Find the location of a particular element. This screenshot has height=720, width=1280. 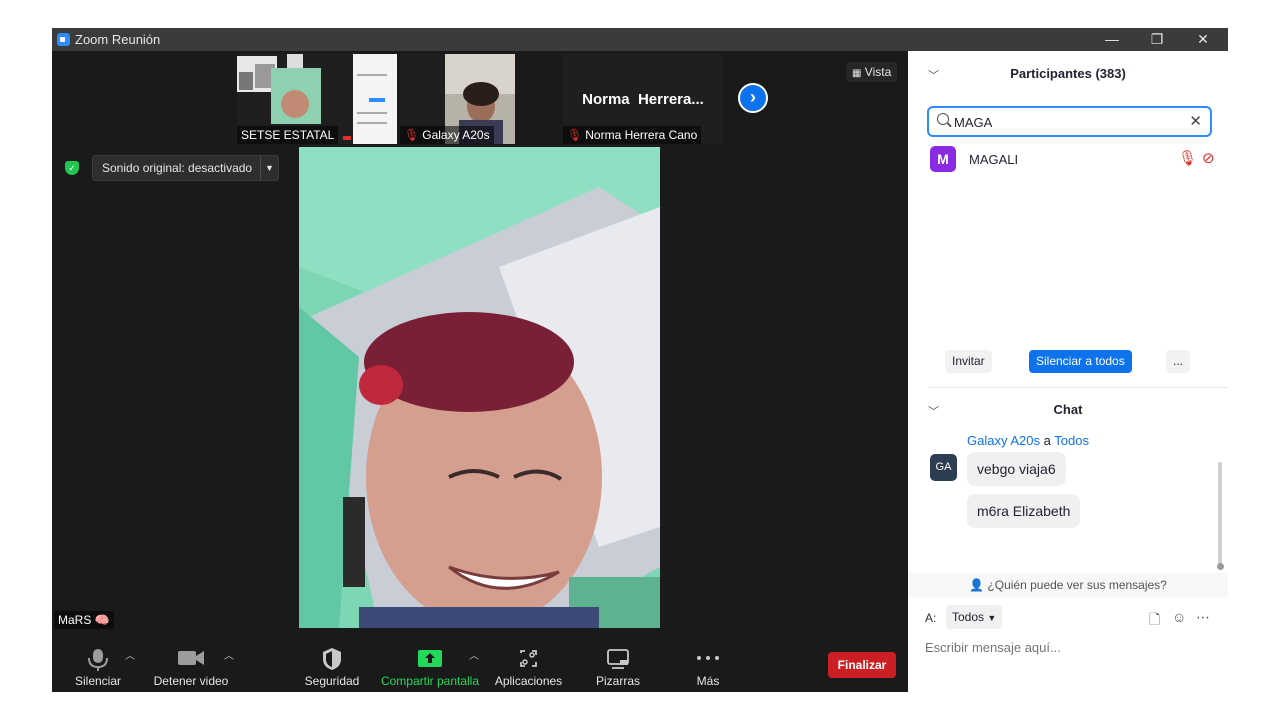

chat-message: m6ra Elizabeth is located at coordinates (1024, 511).